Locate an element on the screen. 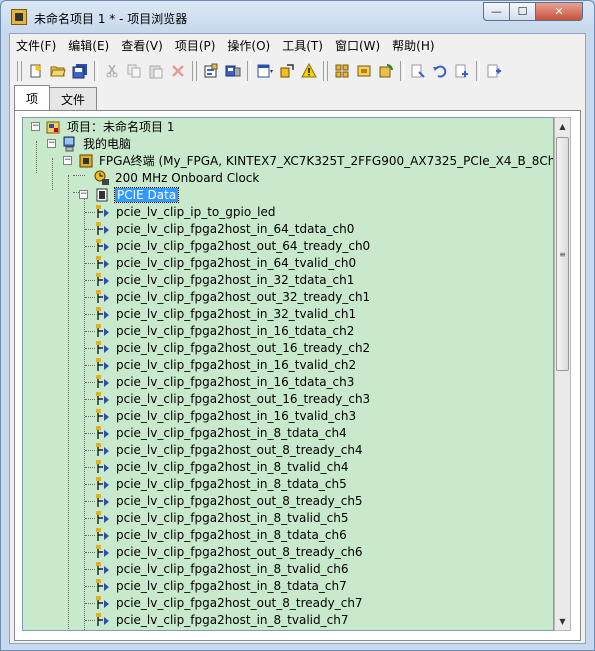 The width and height of the screenshot is (595, 651). scroll-up-arrow: ▲ is located at coordinates (562, 126).